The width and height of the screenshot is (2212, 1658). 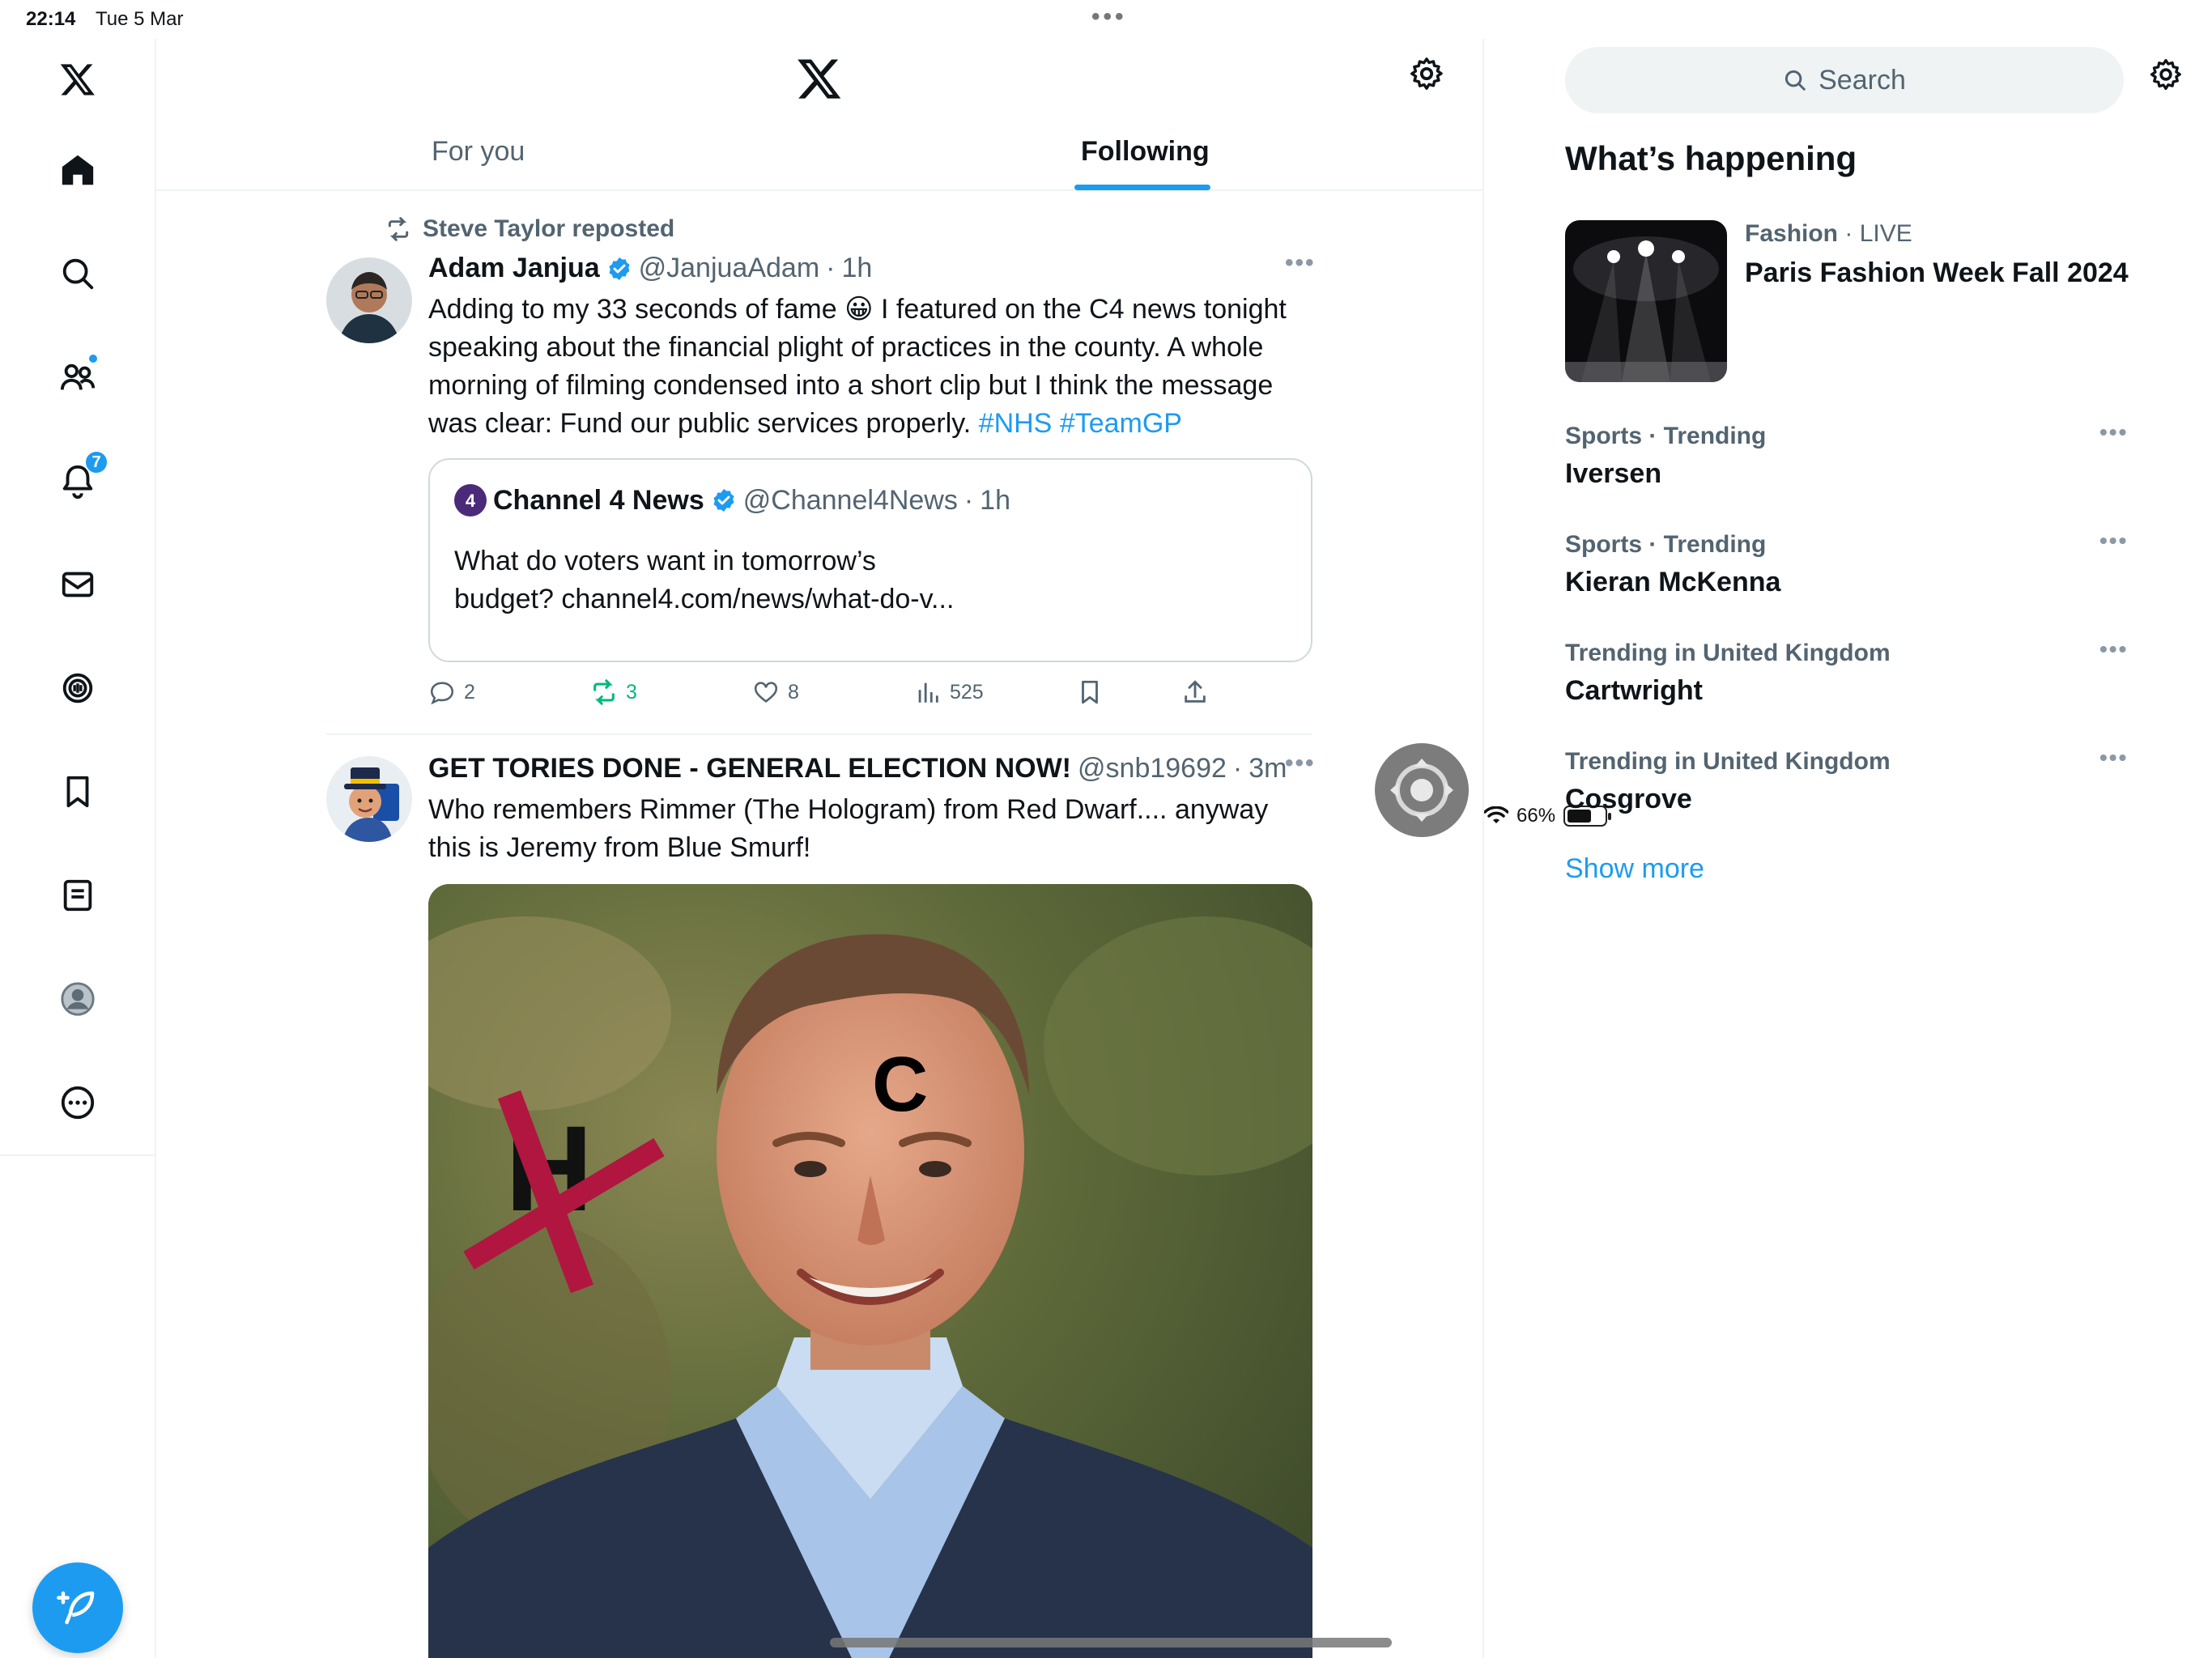 I want to click on trend-meta-text: Sports · Trending, so click(x=1666, y=436).